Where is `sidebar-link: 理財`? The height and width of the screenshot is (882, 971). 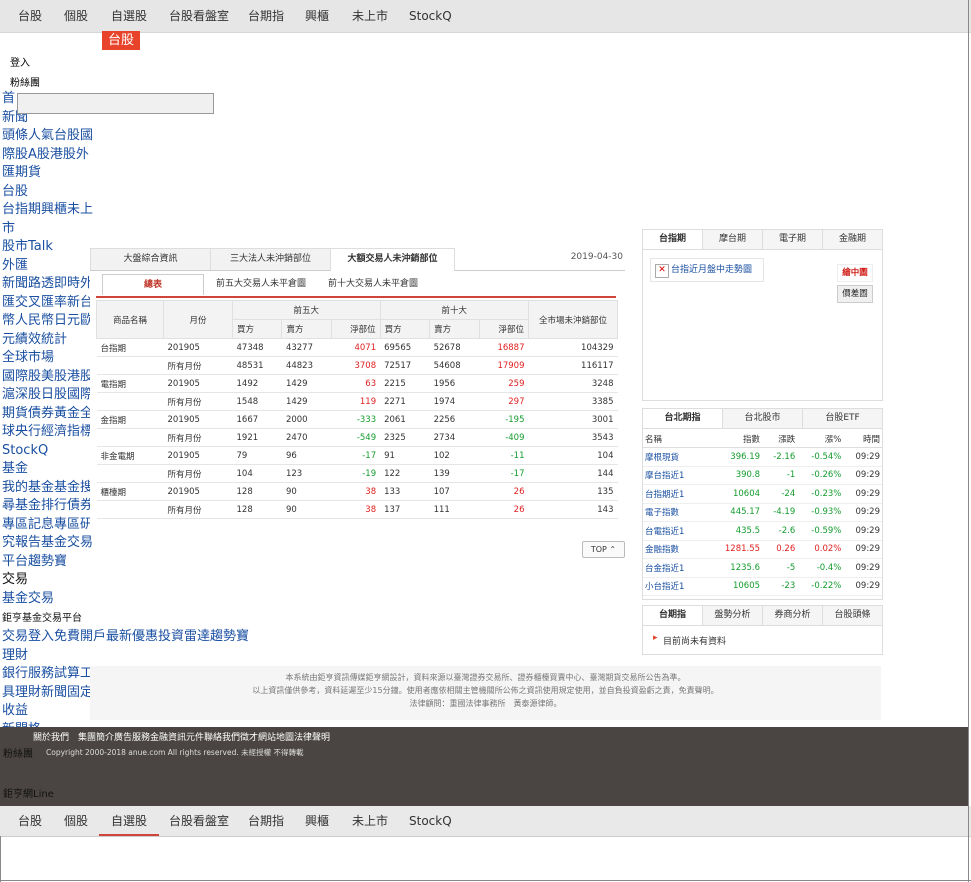 sidebar-link: 理財 is located at coordinates (15, 656).